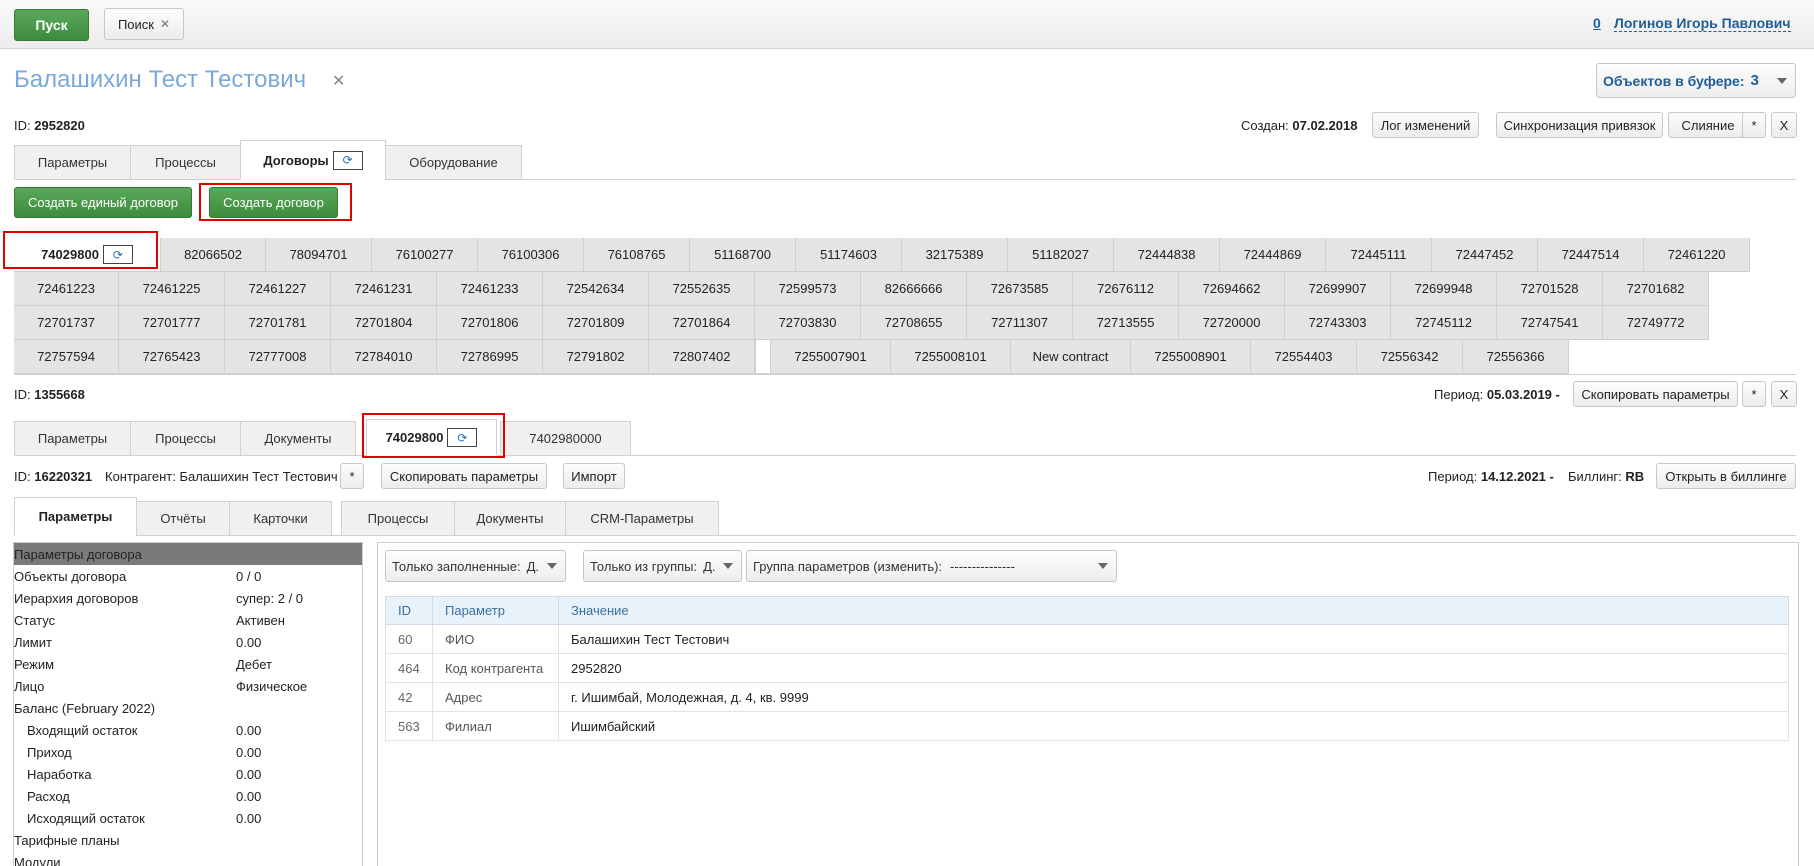 The image size is (1814, 866). What do you see at coordinates (1338, 323) in the screenshot?
I see `contract-tab: 72743303` at bounding box center [1338, 323].